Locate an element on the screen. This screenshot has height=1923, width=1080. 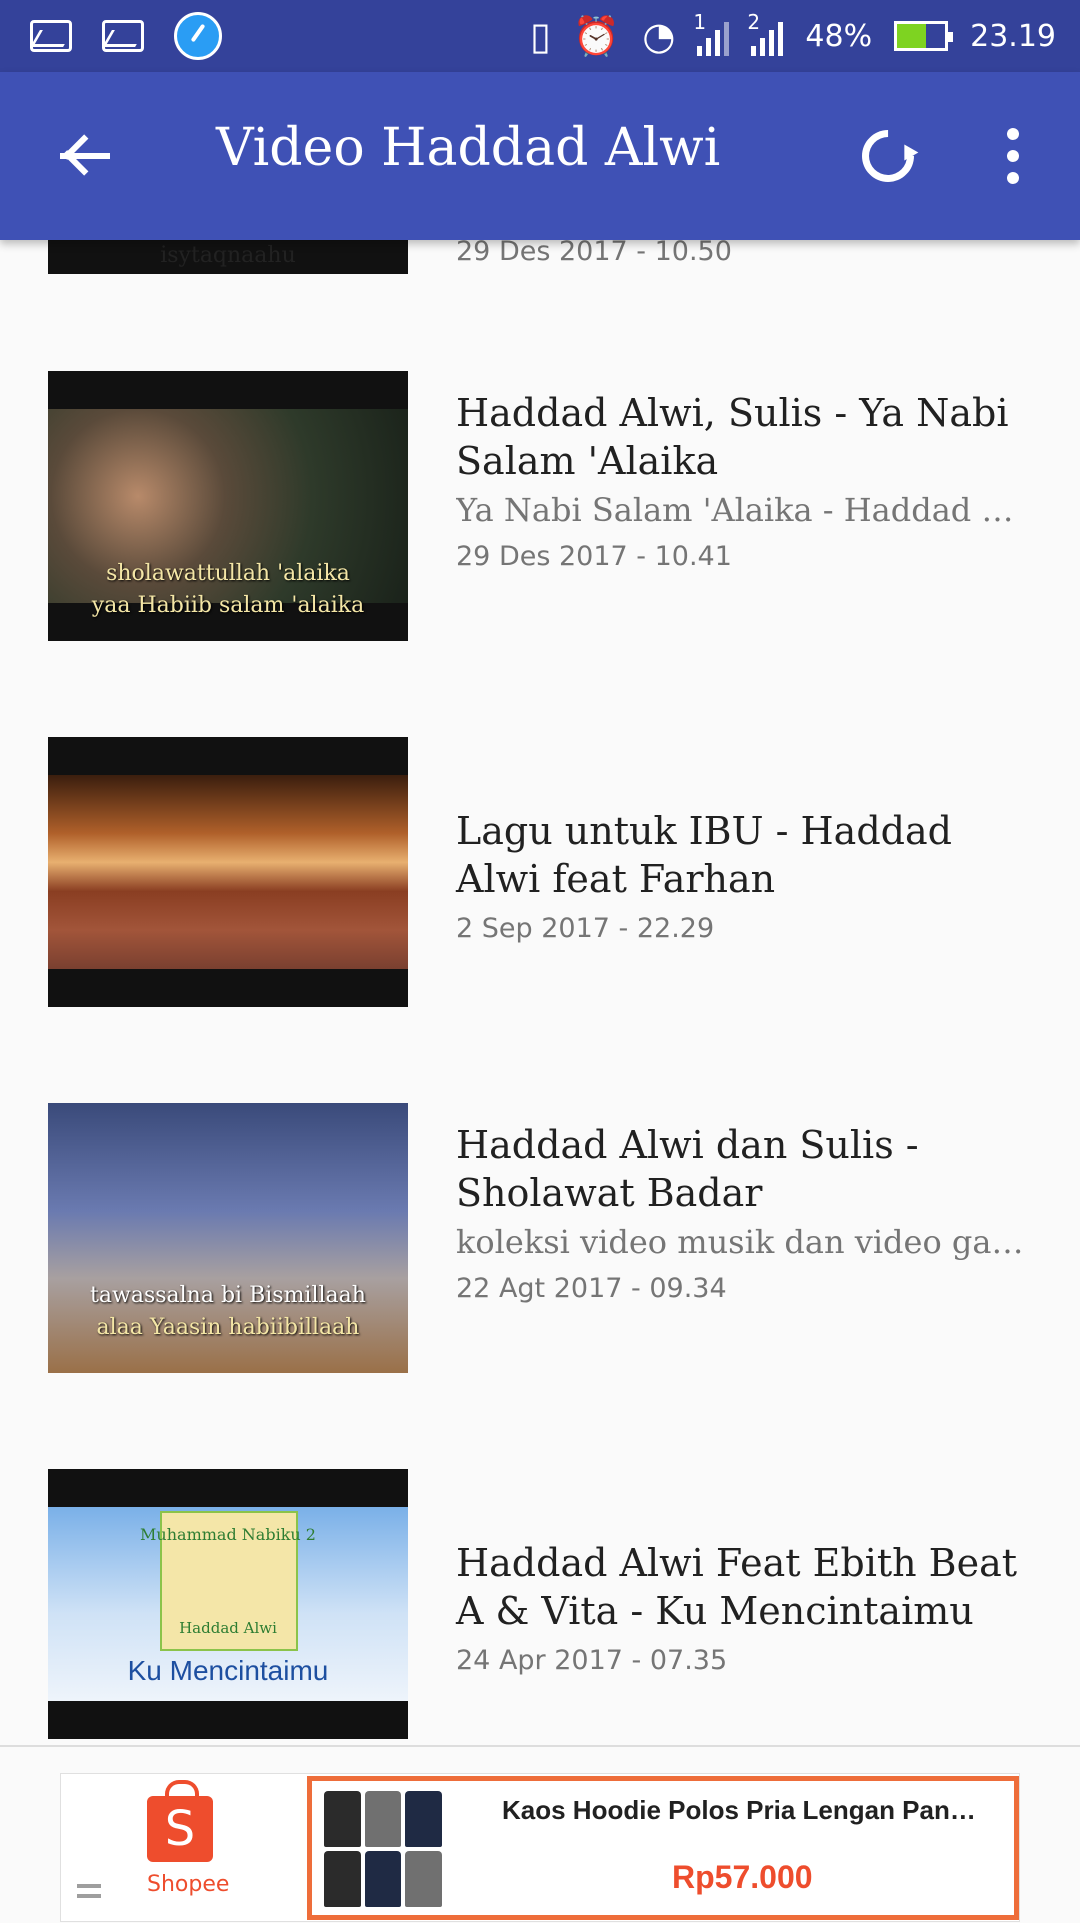
video-title: Lagu untuk IBU - Haddad Alwi feat Farhan is located at coordinates (704, 855).